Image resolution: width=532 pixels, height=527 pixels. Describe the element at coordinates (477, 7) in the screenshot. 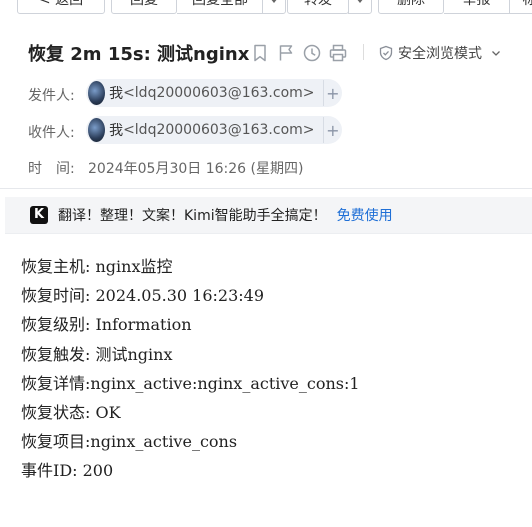

I see `report-button: 举报` at that location.